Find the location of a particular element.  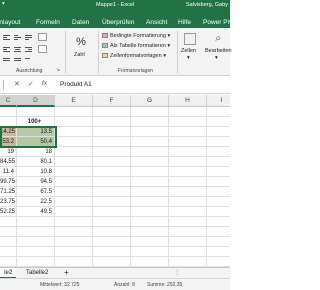

cell: 99.75 is located at coordinates (8, 182).